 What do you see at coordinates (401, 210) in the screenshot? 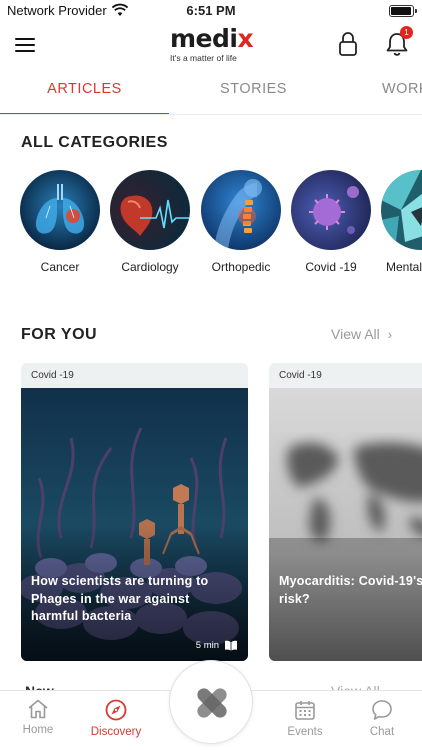
I see `brain-image` at bounding box center [401, 210].